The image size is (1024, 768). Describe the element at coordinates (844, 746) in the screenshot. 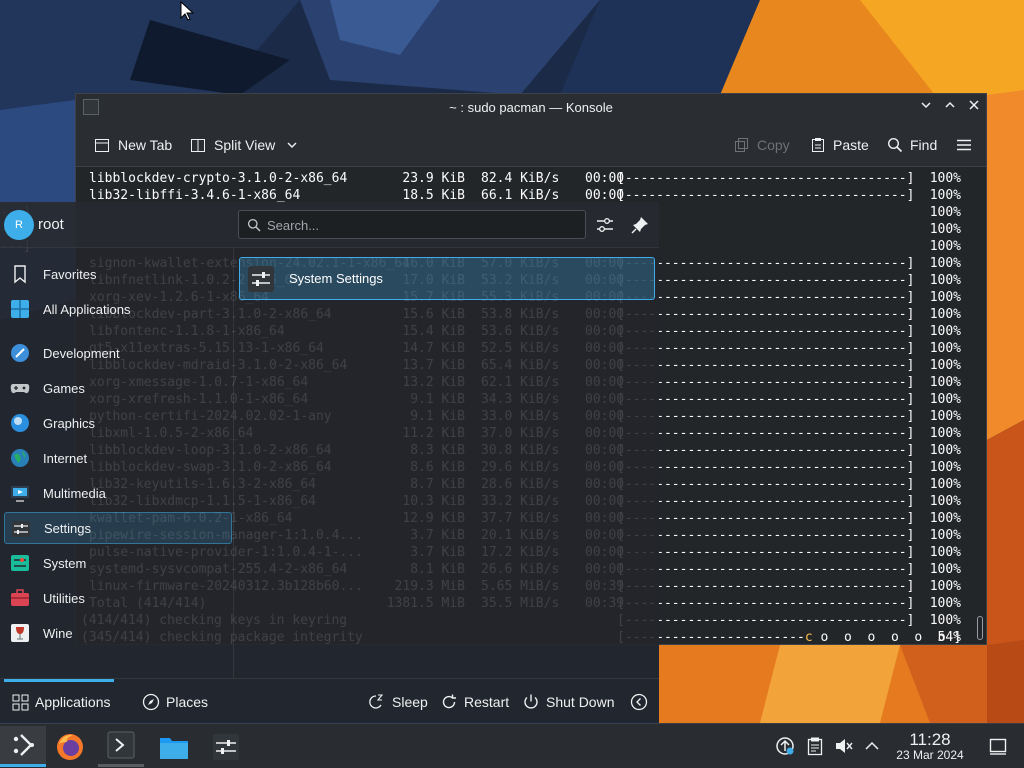

I see `volume-muted-icon` at that location.